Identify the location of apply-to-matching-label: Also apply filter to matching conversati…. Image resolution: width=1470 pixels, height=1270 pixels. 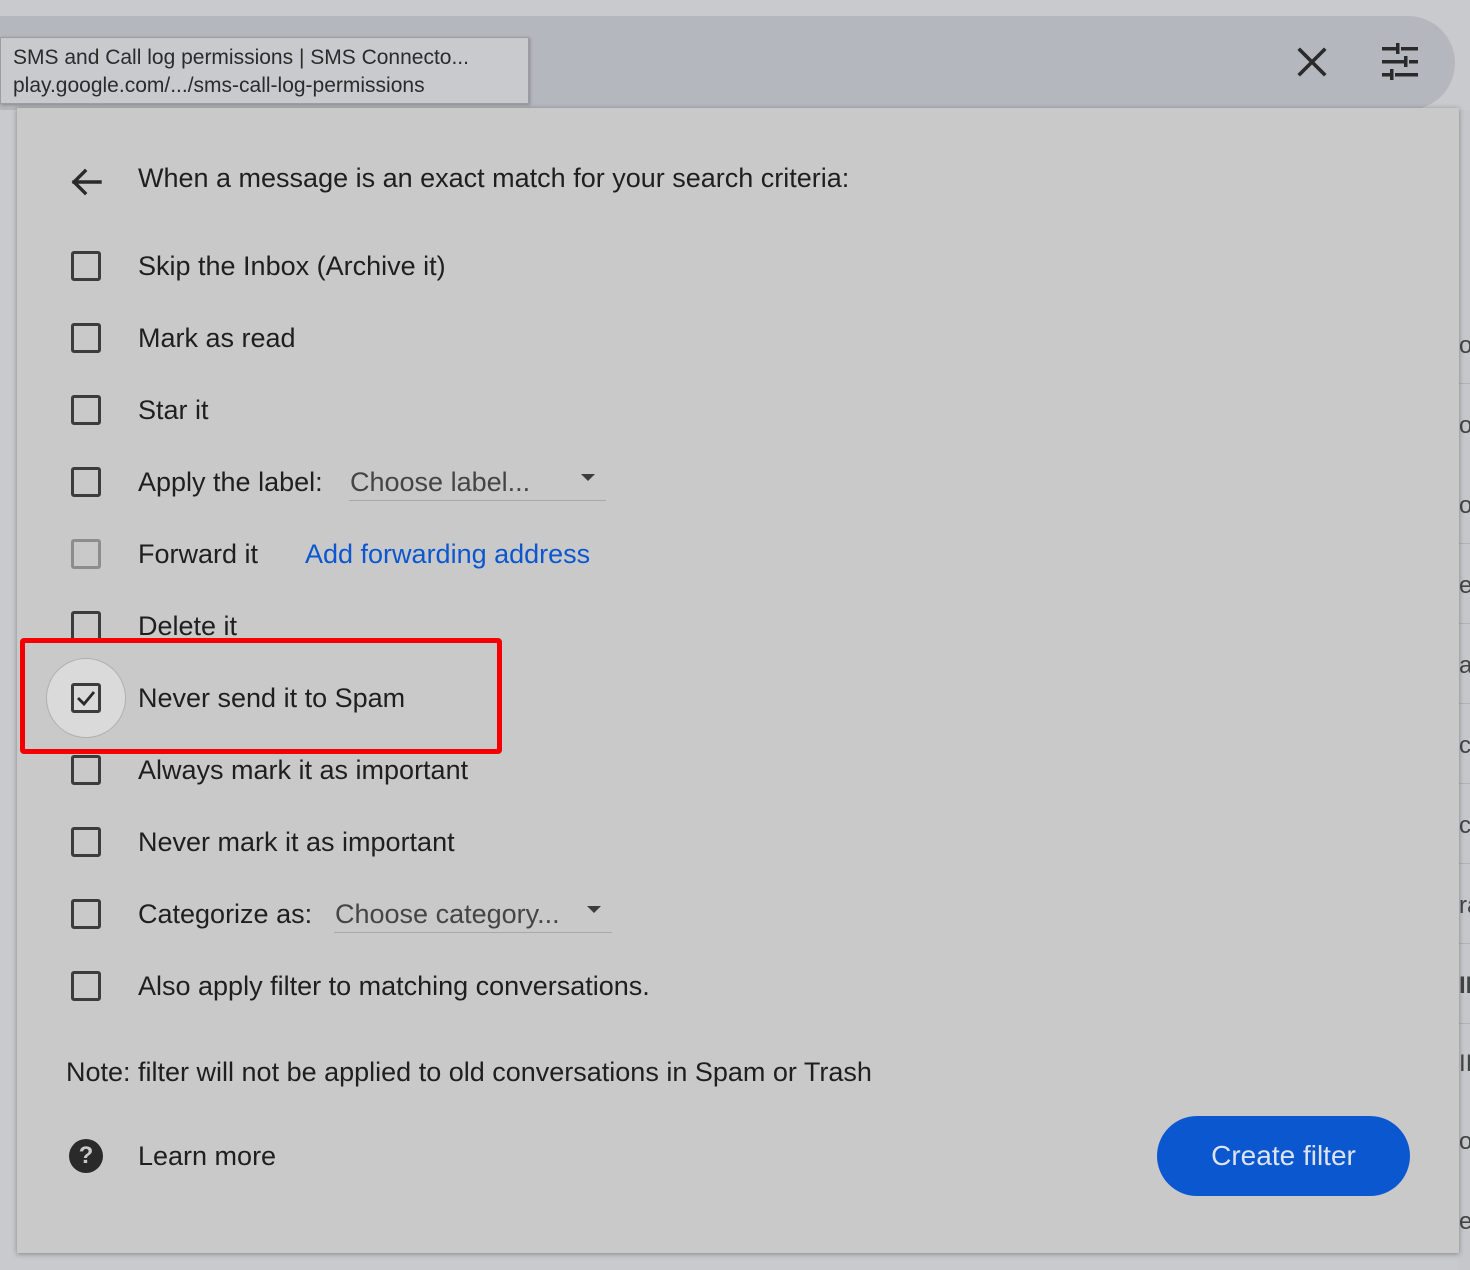
(394, 986).